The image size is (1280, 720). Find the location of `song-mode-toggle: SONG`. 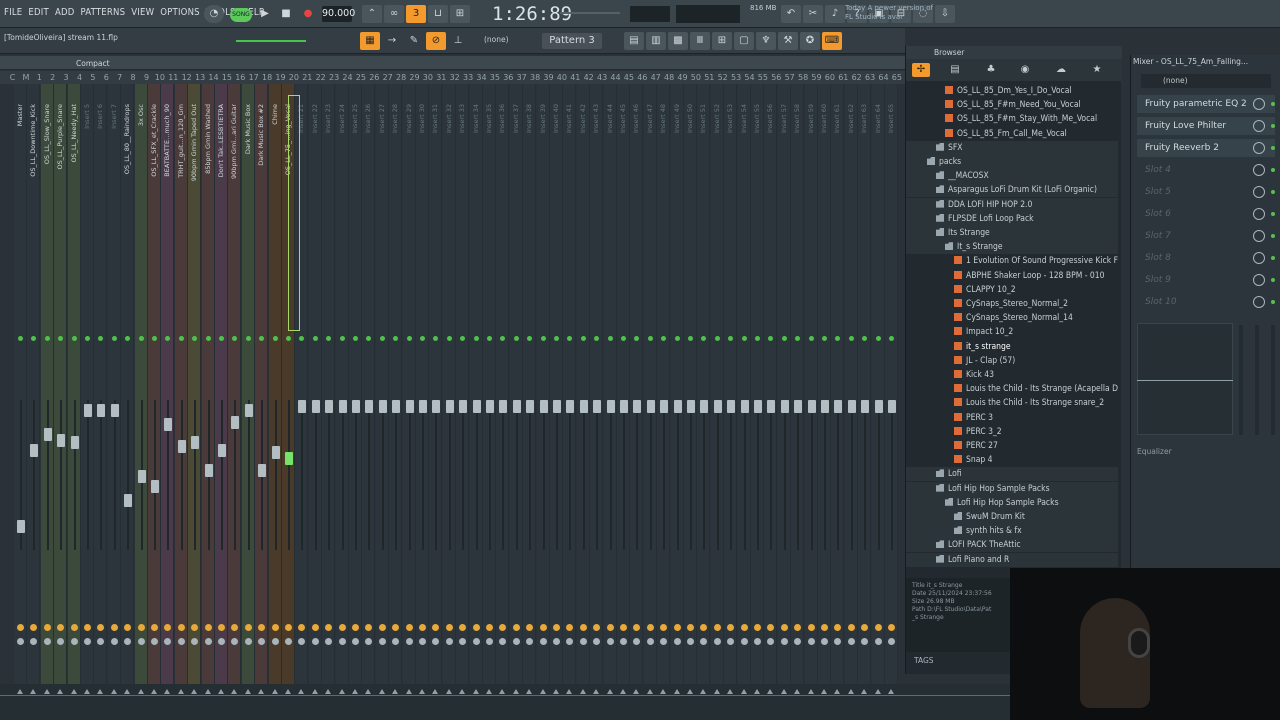

song-mode-toggle: SONG is located at coordinates (241, 15).